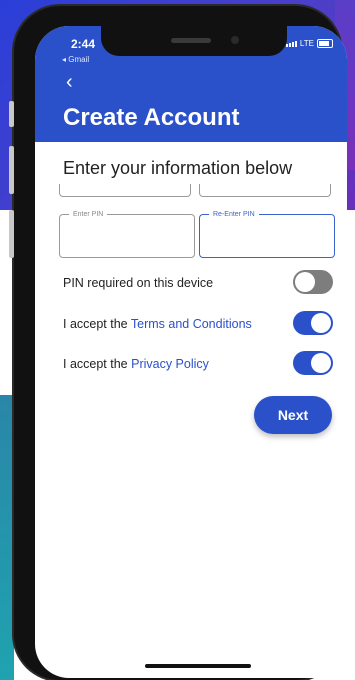 The height and width of the screenshot is (680, 355). I want to click on pin-input: Enter PIN, so click(127, 233).